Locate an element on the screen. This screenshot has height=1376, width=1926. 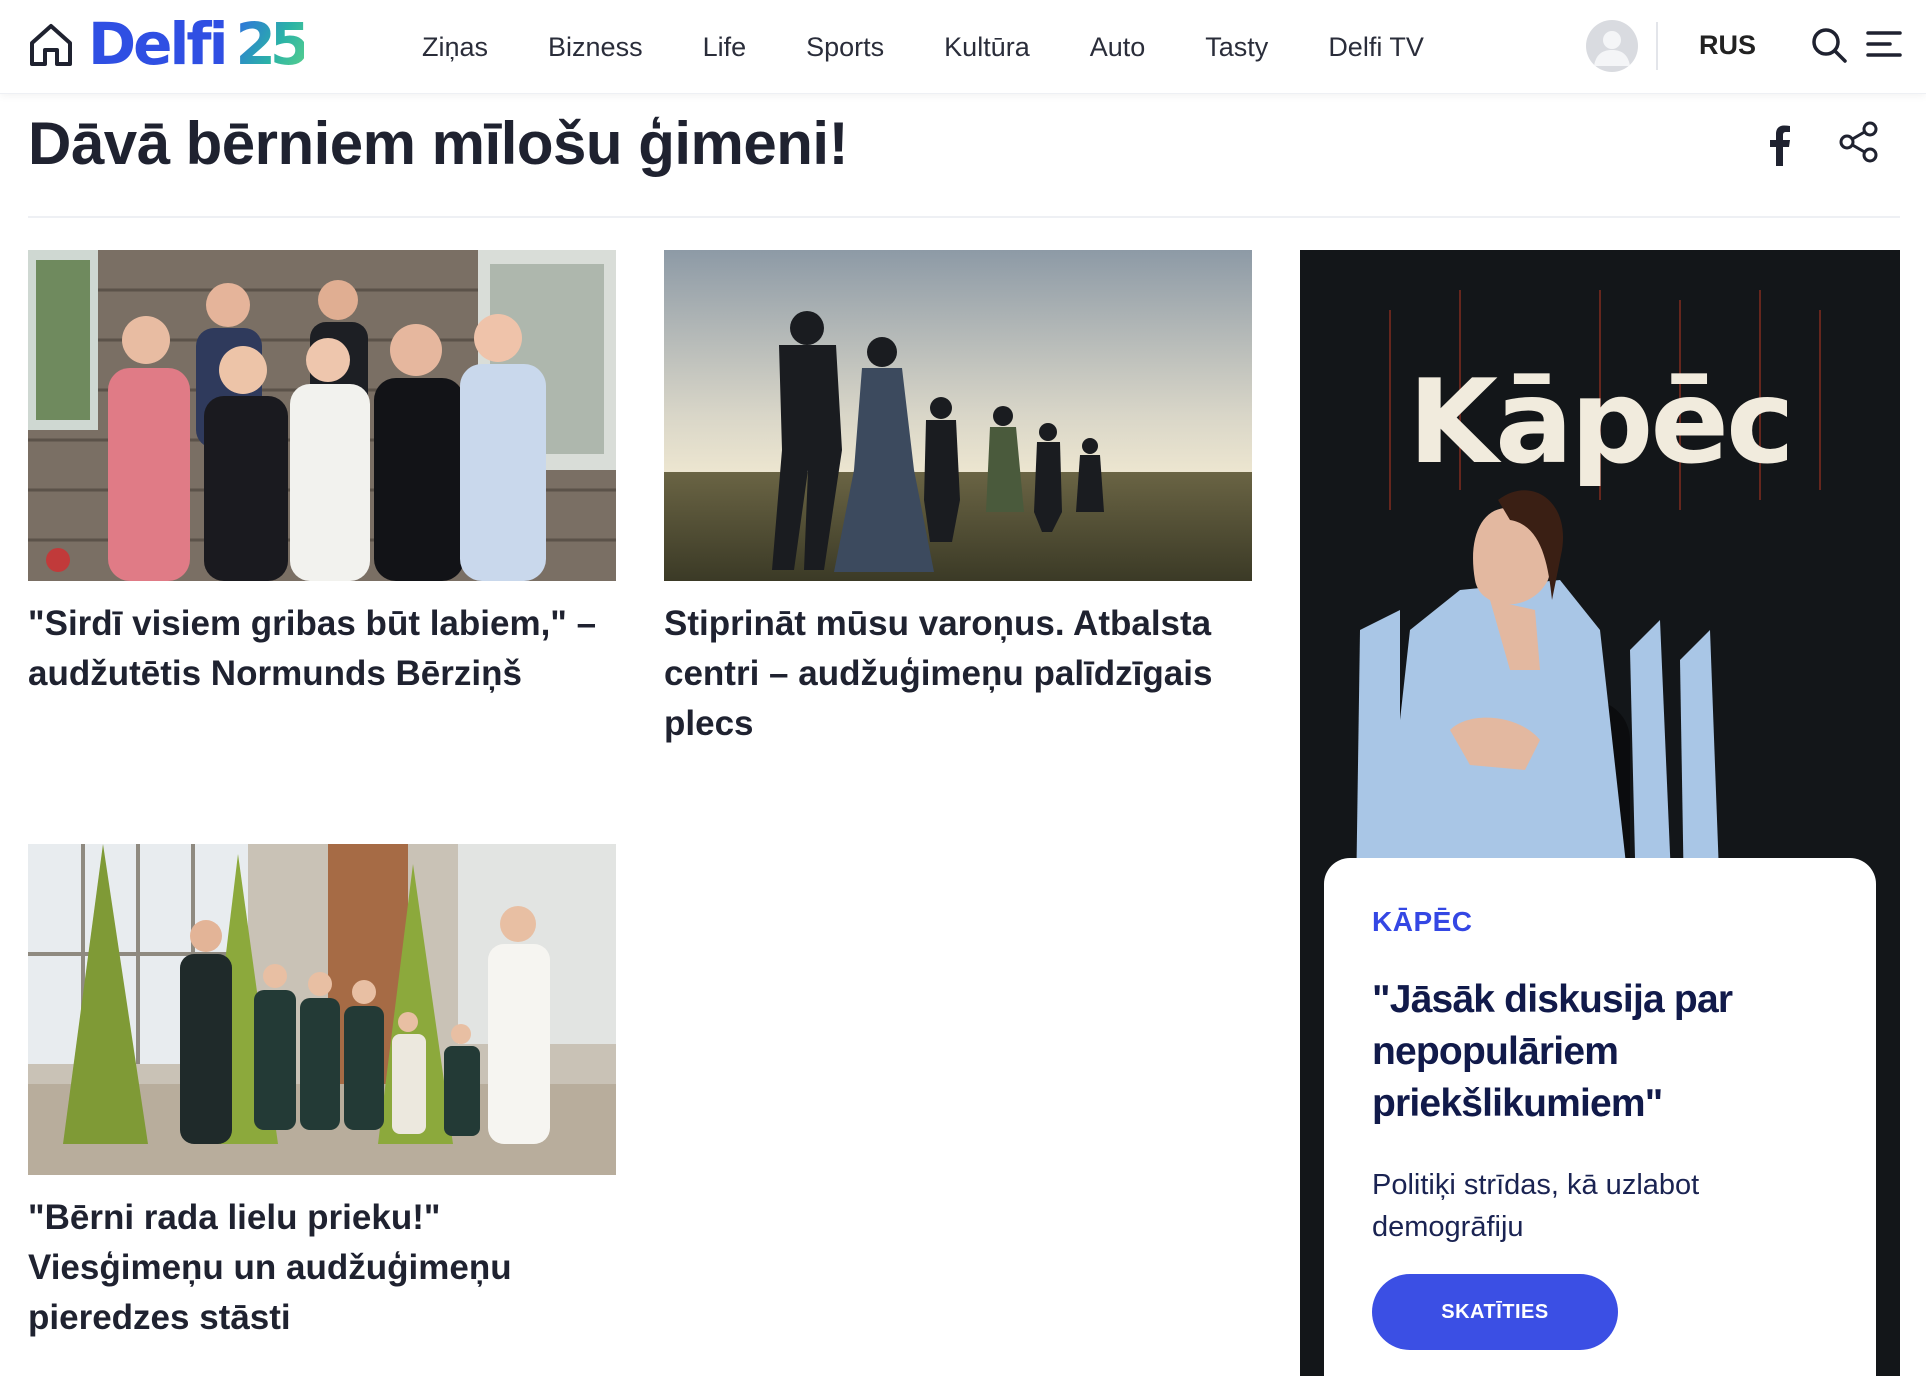
logo-text: Delfi is located at coordinates (158, 44).